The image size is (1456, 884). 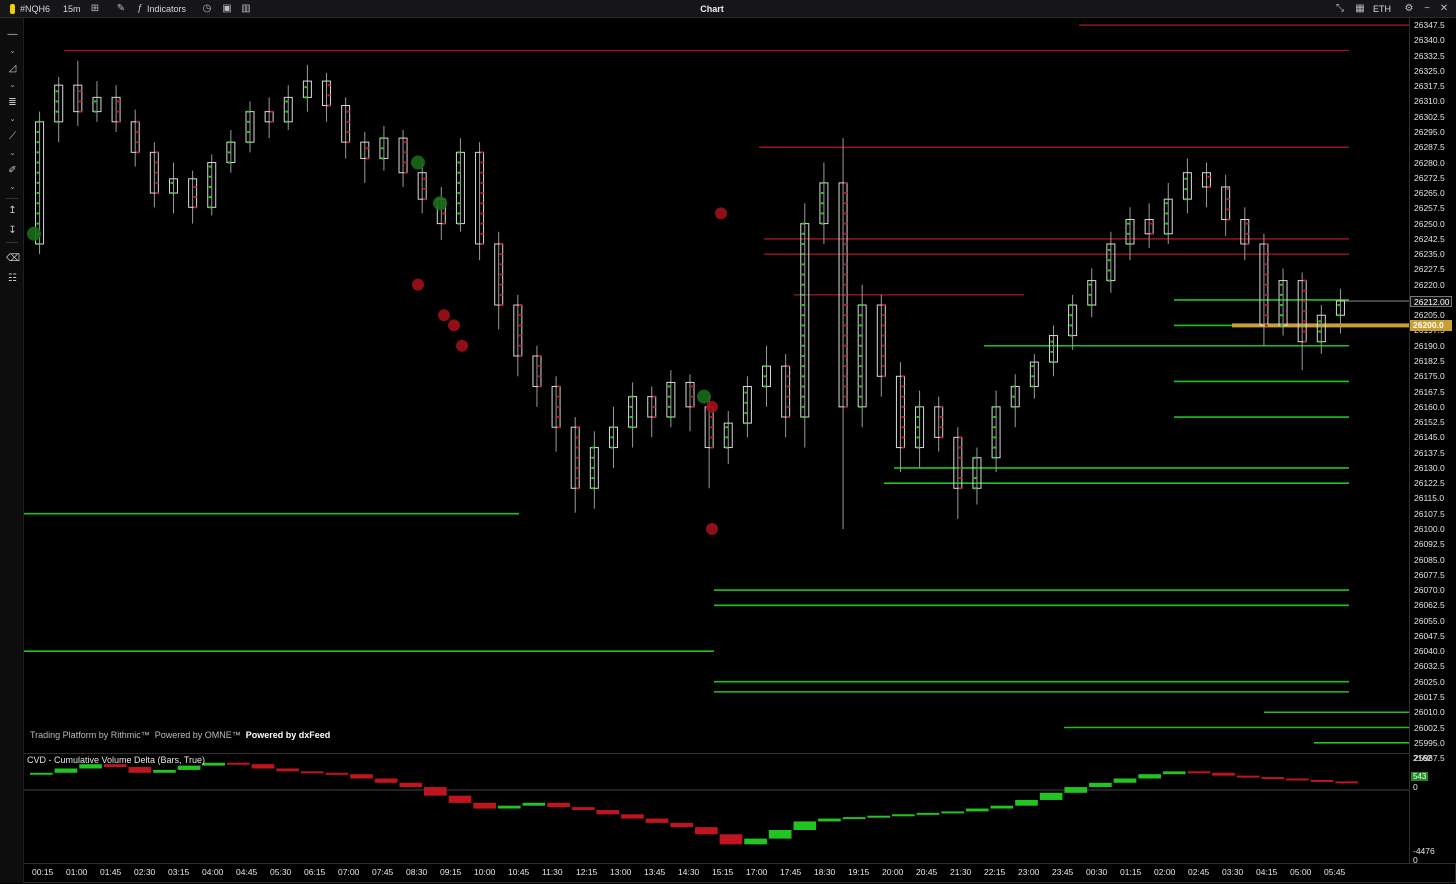 I want to click on ruler-tool-icon: ✐, so click(x=12, y=170).